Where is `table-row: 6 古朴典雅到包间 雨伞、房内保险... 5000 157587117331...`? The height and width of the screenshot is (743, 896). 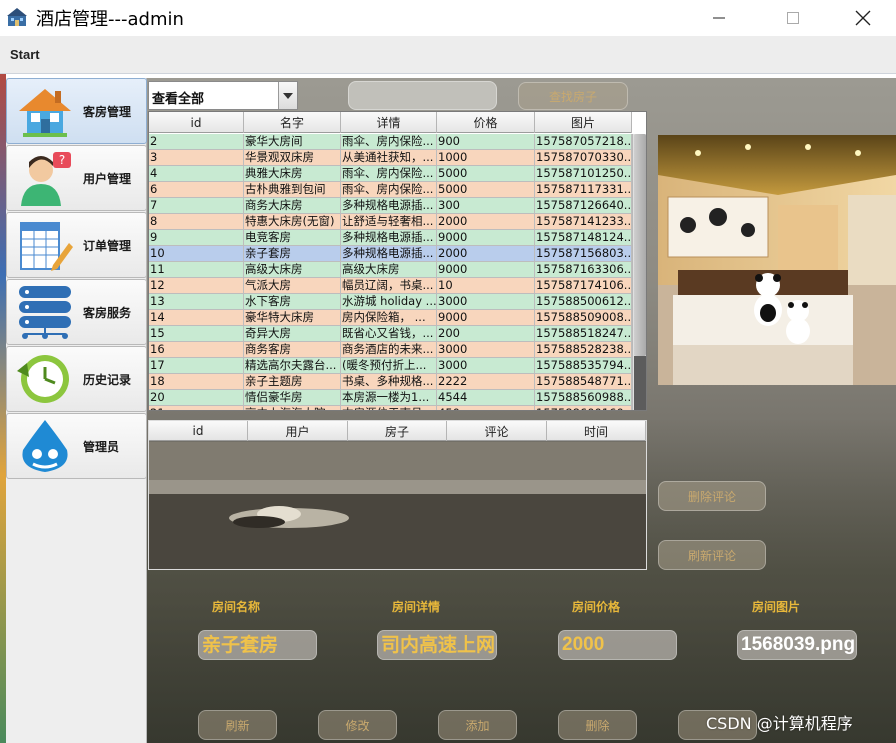 table-row: 6 古朴典雅到包间 雨伞、房内保险... 5000 157587117331... is located at coordinates (390, 190).